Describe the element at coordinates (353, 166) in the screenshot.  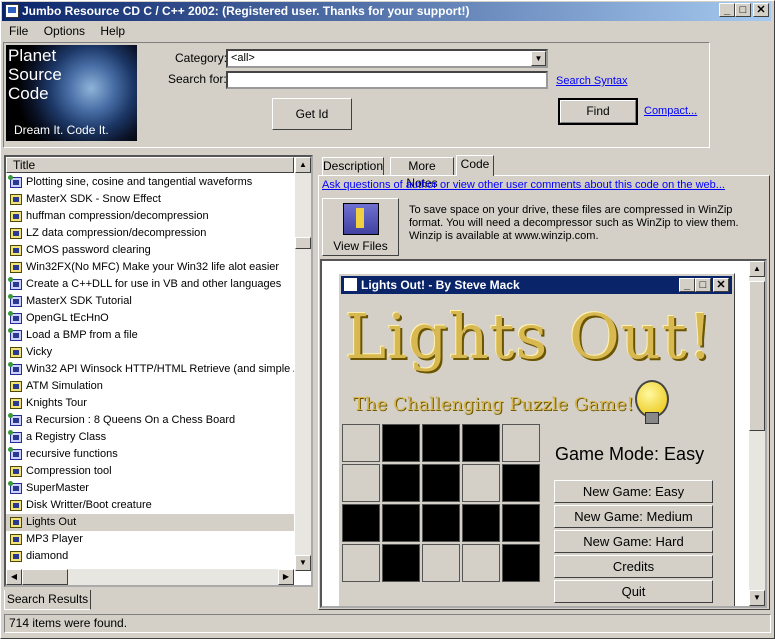
I see `tab-description: Description` at that location.